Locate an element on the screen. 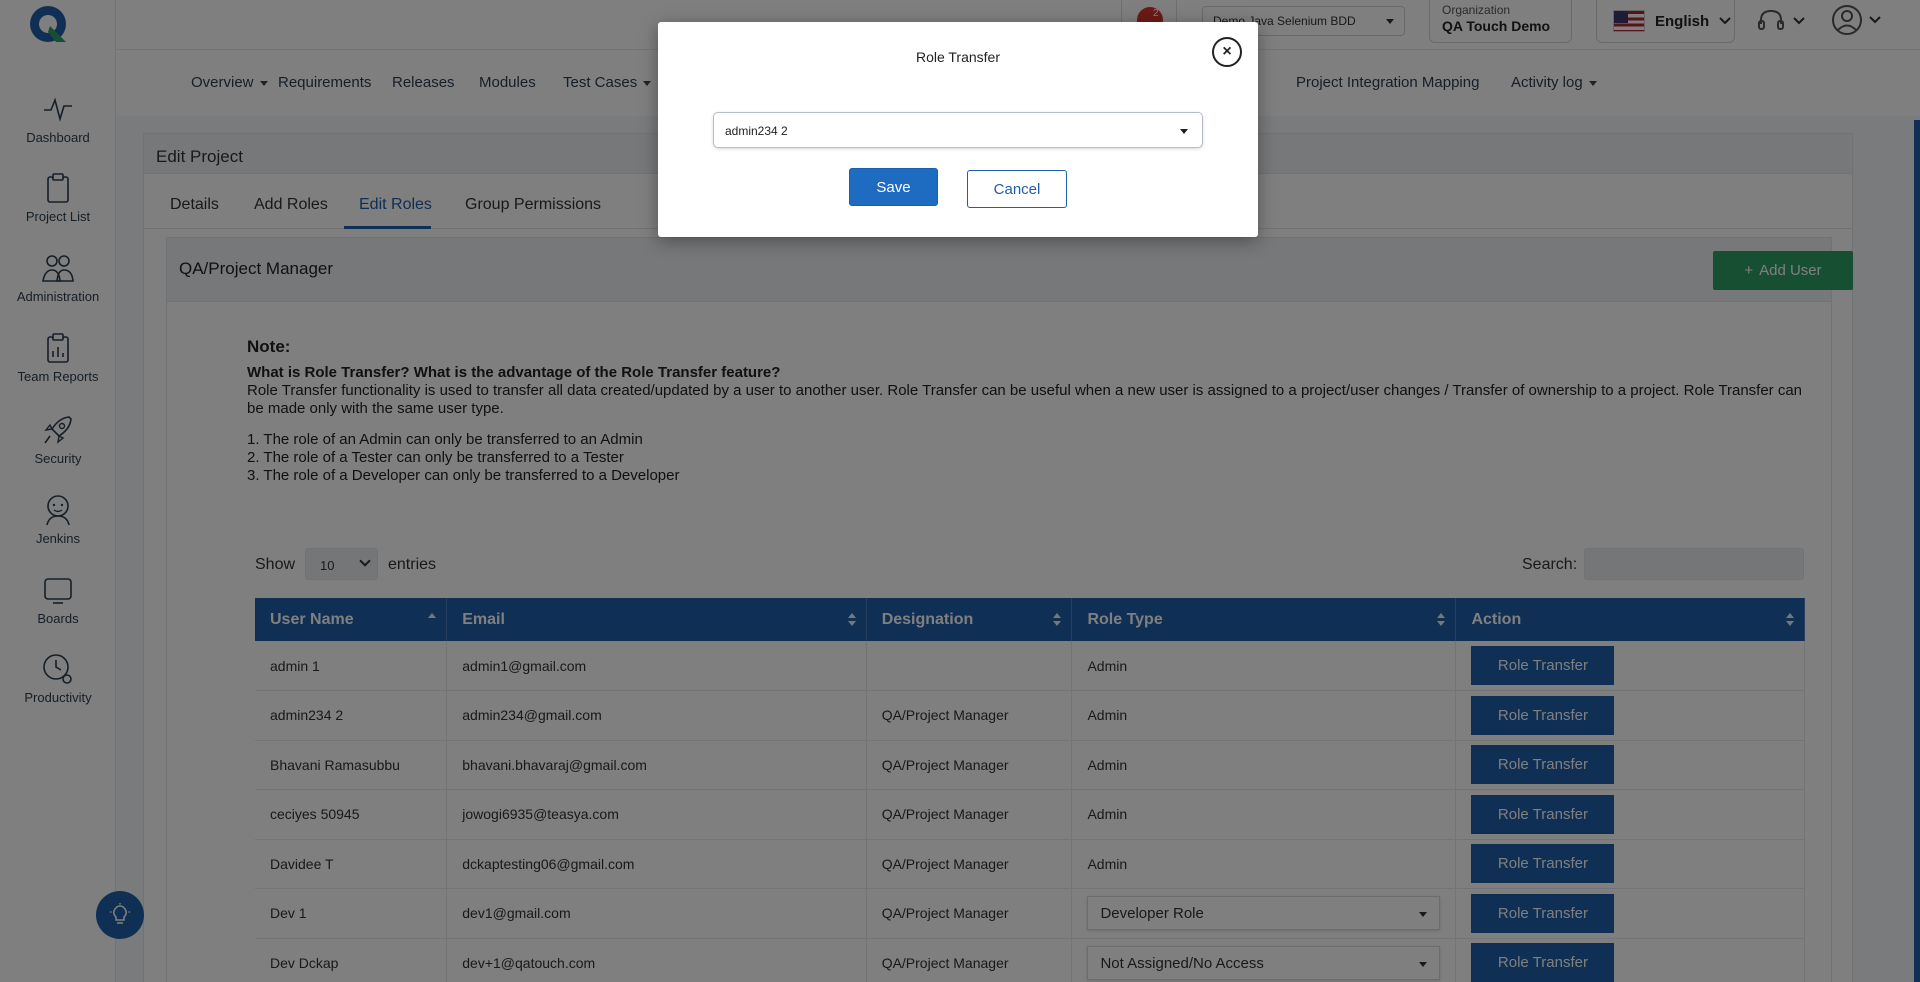  close-button: × is located at coordinates (1227, 52).